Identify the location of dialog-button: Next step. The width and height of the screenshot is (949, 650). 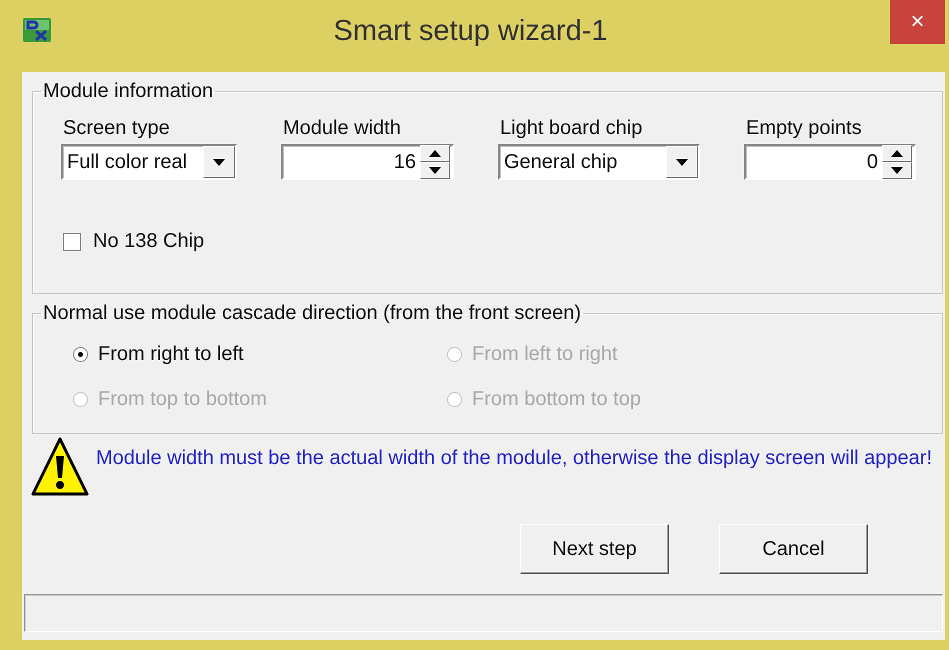
(594, 549).